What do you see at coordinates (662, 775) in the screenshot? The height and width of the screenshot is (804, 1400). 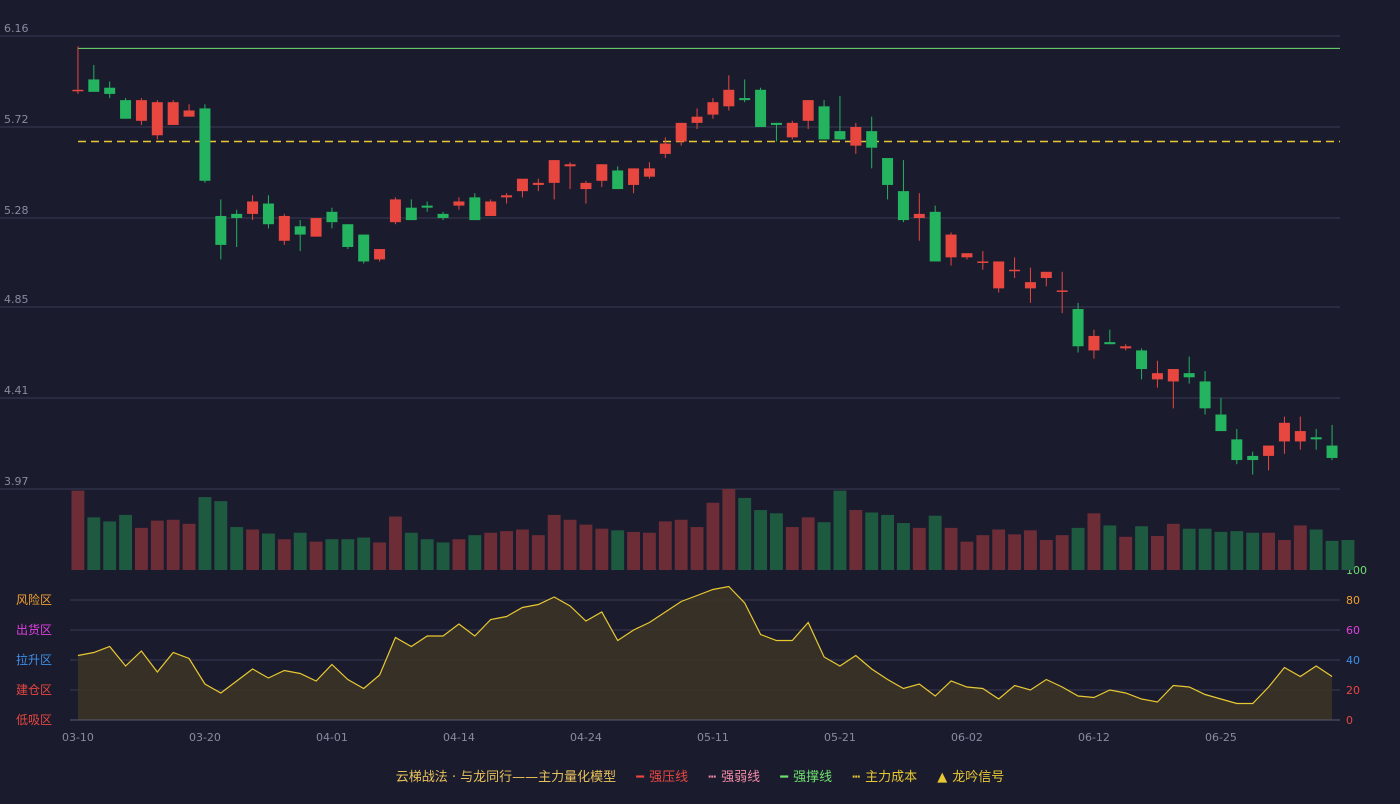 I see `legend-strong-pressure: ━ 强压线` at bounding box center [662, 775].